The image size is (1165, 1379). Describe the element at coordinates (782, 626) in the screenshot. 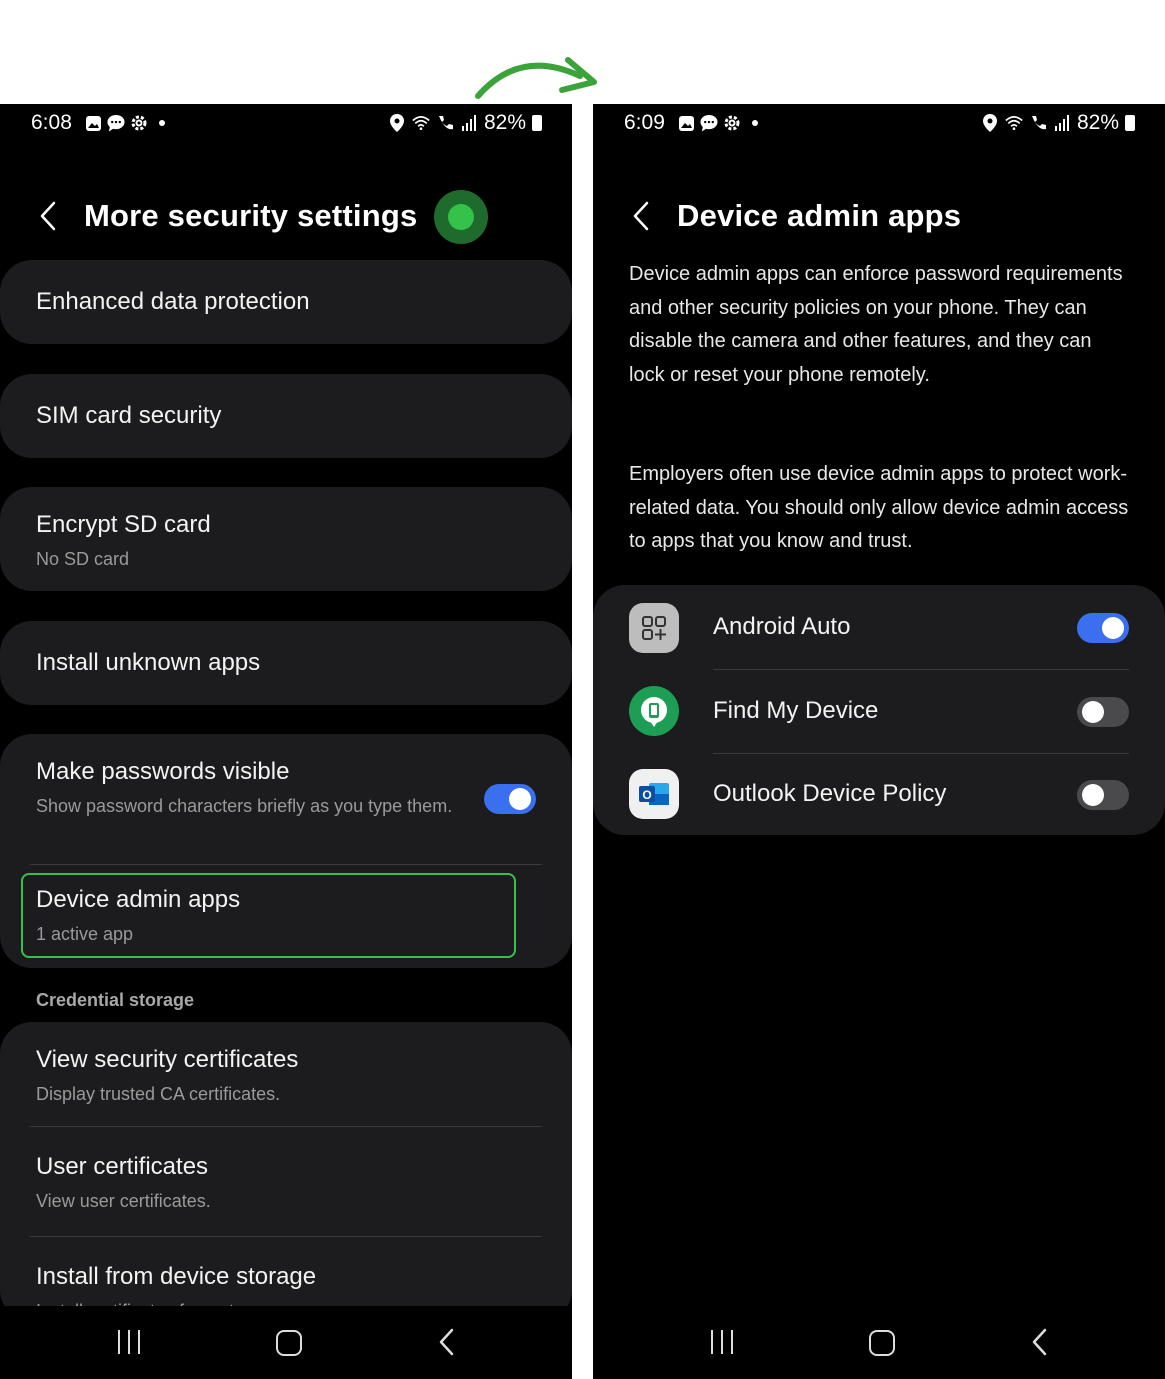

I see `app-name-android-auto: Android Auto` at that location.